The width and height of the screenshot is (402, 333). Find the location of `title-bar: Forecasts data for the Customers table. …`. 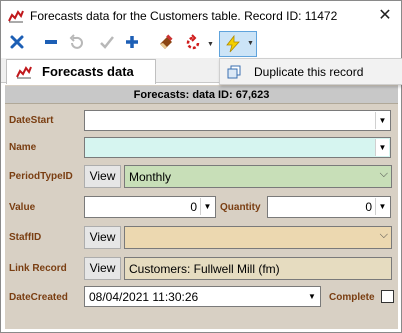

title-bar: Forecasts data for the Customers table. … is located at coordinates (201, 16).